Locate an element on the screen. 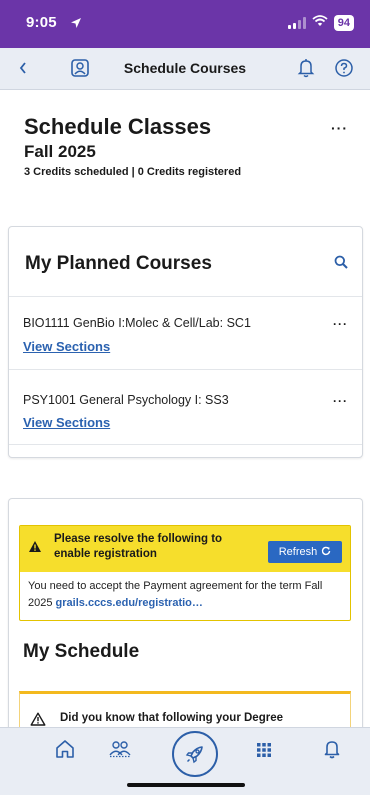  status-icons: 94 is located at coordinates (320, 23).